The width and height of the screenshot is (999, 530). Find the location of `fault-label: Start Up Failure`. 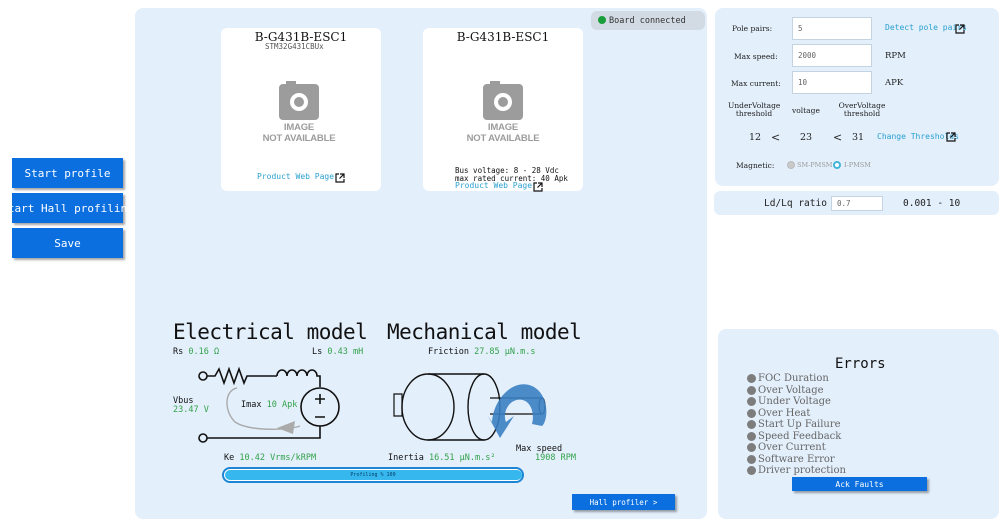

fault-label: Start Up Failure is located at coordinates (799, 424).